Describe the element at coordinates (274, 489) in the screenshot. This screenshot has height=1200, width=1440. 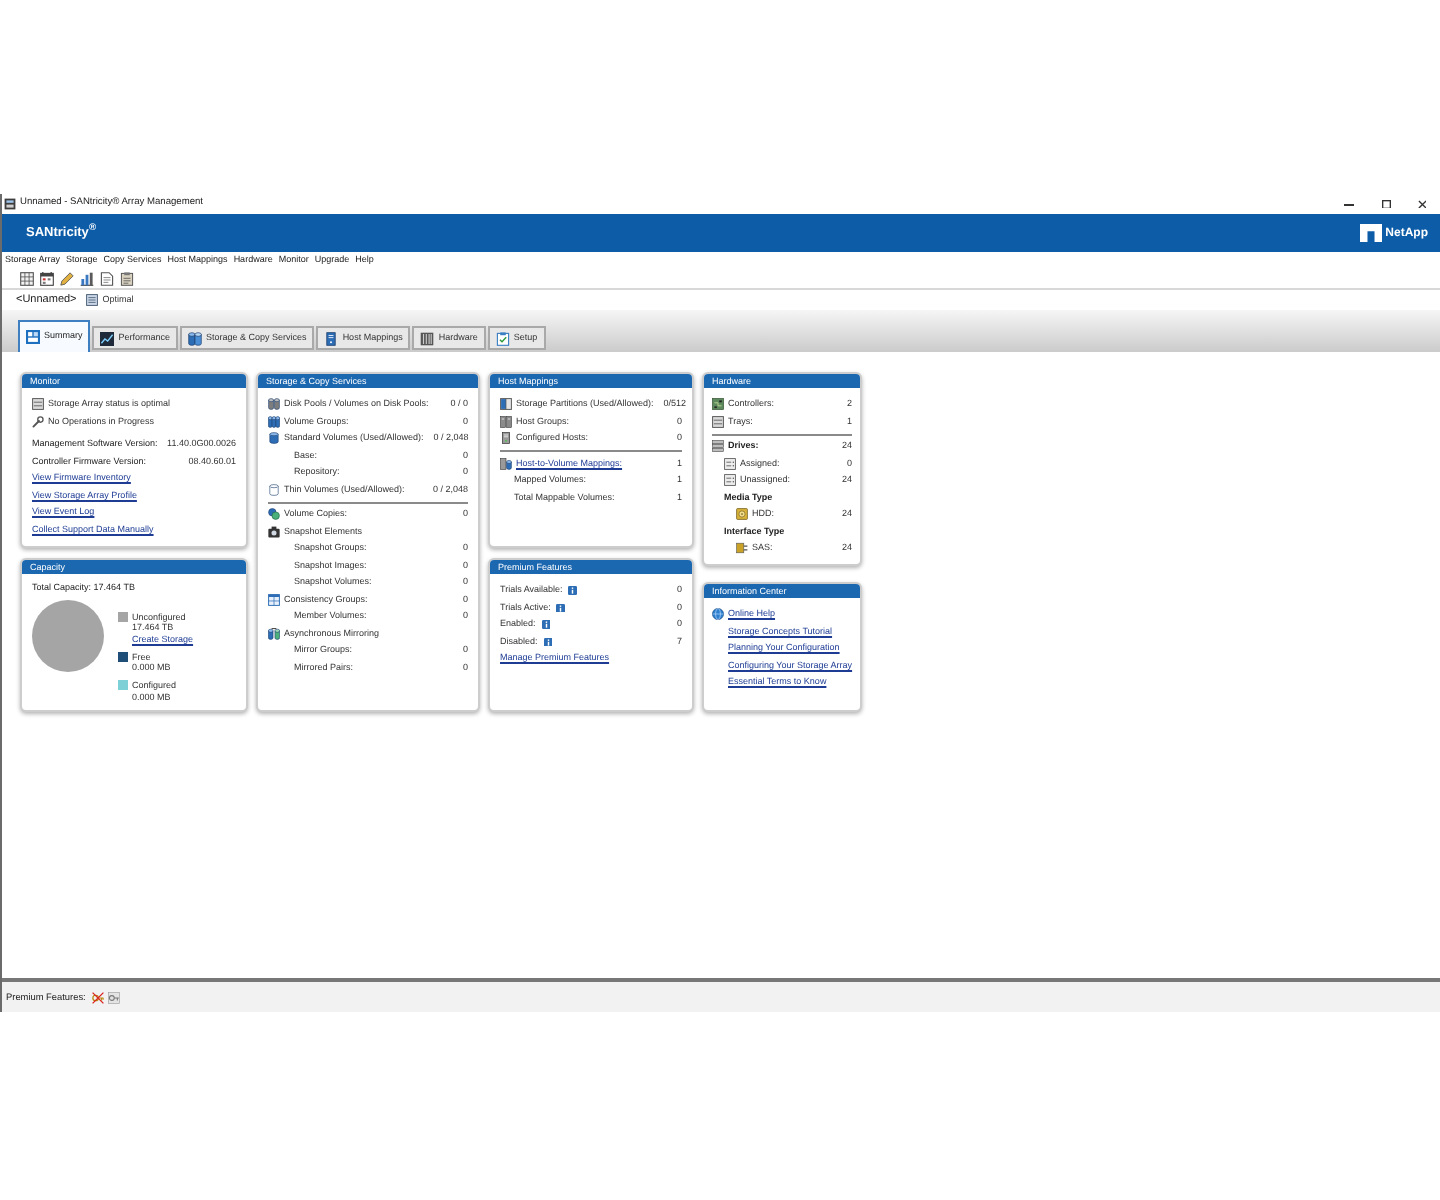
I see `outlined-cylinder-icon` at that location.